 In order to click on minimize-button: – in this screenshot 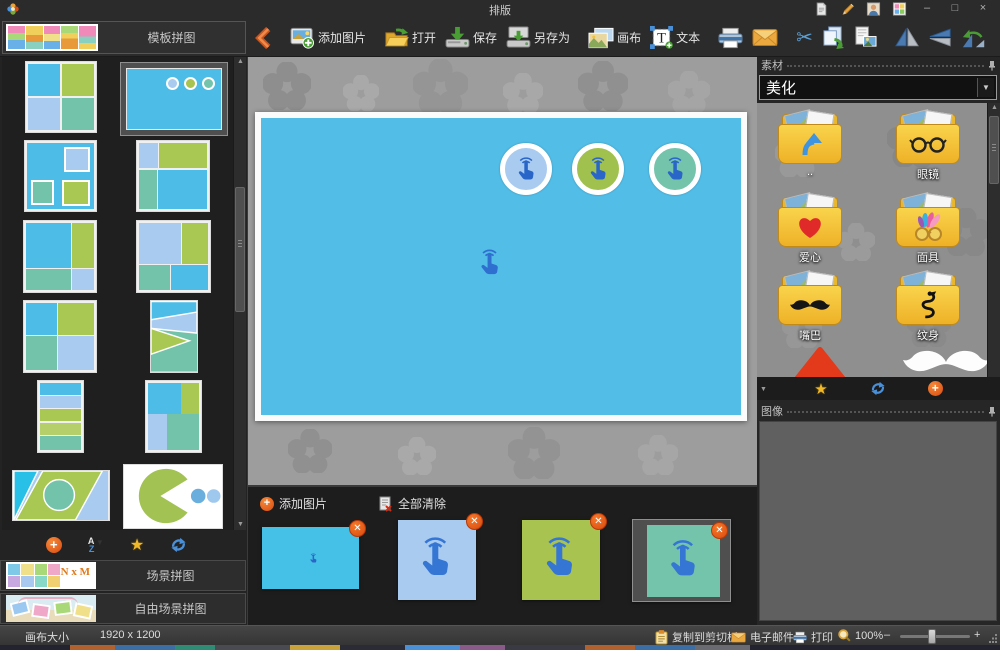, I will do `click(927, 8)`.